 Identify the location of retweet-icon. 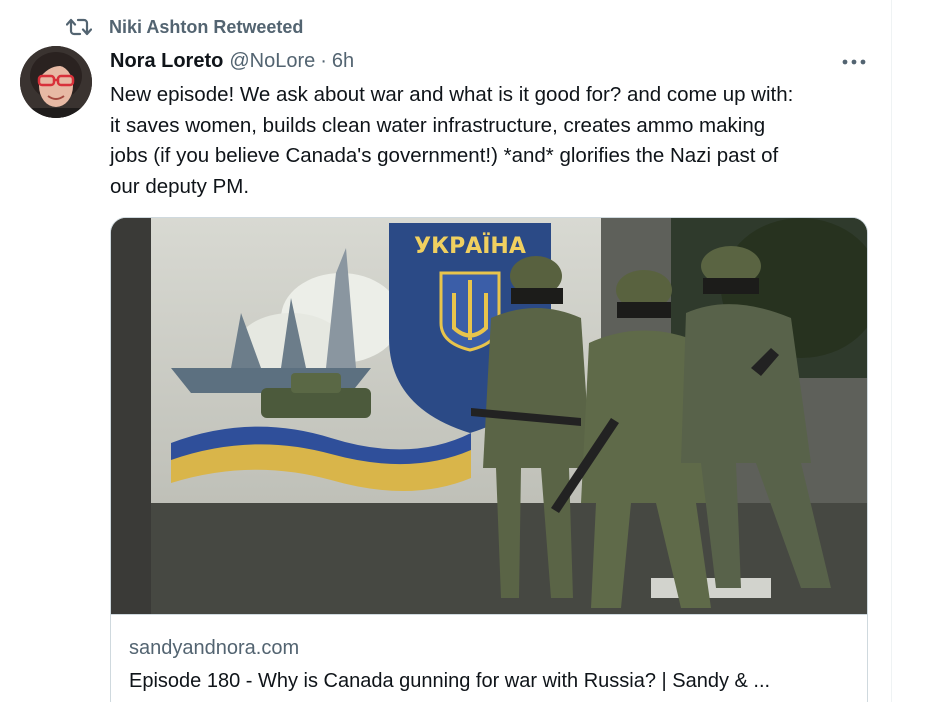
(79, 27).